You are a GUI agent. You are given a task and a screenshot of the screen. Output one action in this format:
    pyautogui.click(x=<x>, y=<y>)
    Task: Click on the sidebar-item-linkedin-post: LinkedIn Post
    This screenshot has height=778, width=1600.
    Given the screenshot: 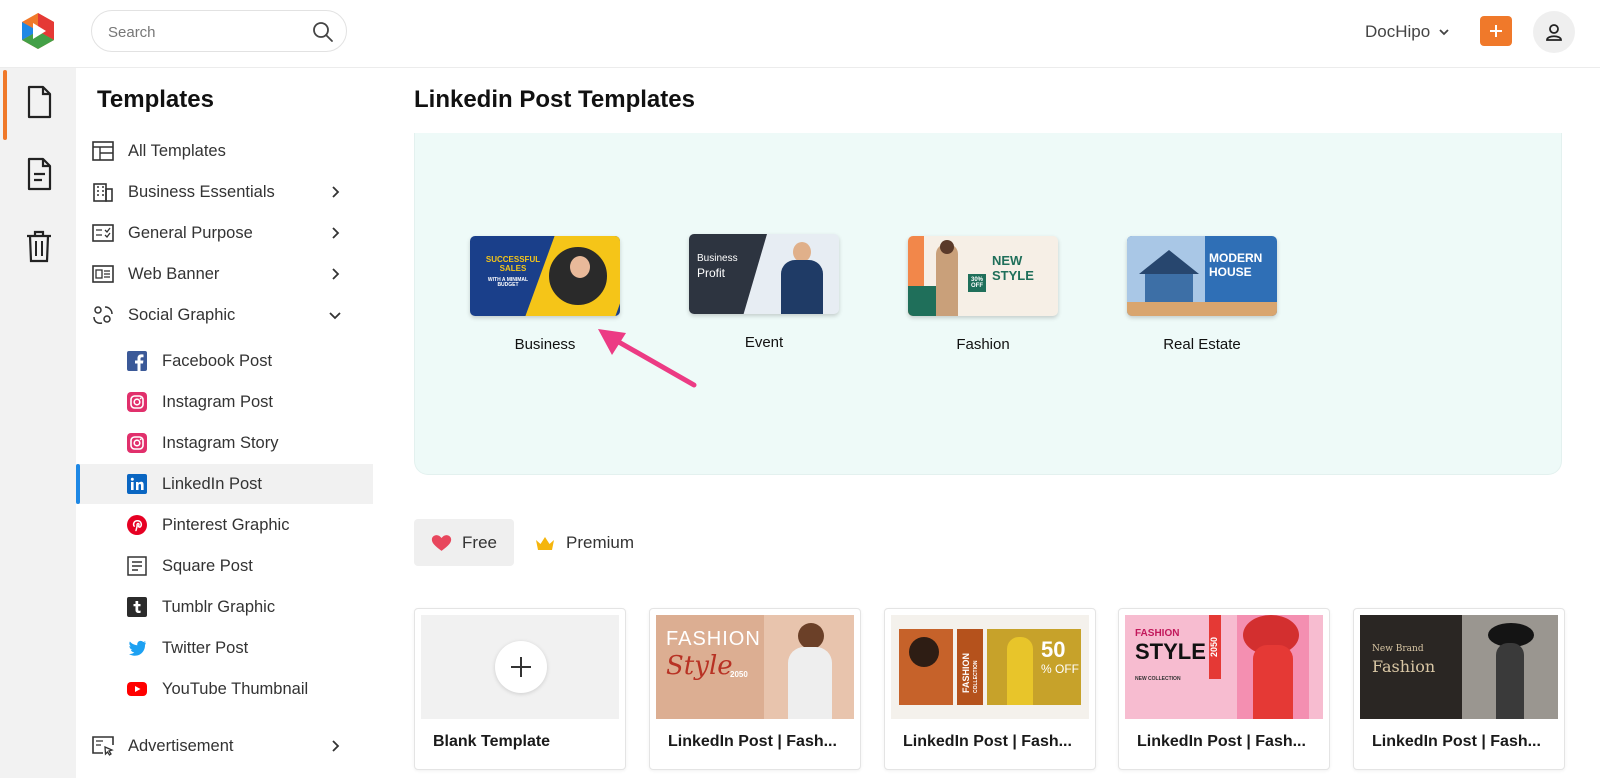 What is the action you would take?
    pyautogui.click(x=224, y=484)
    